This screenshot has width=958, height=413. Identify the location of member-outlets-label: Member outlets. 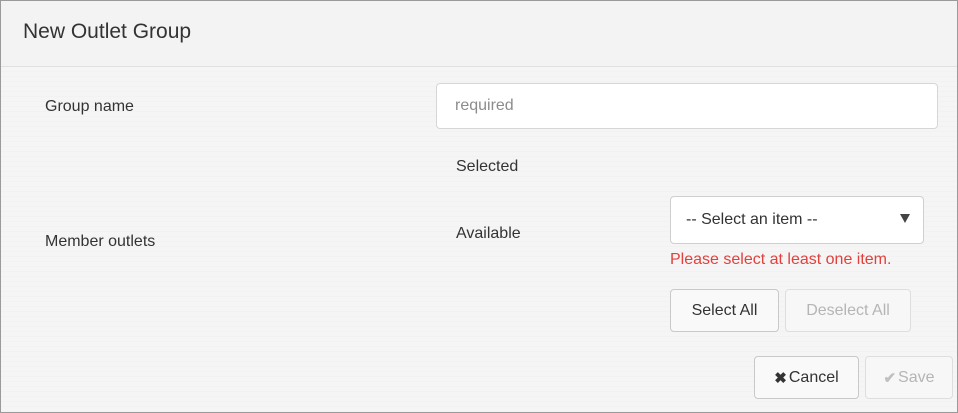
(100, 241).